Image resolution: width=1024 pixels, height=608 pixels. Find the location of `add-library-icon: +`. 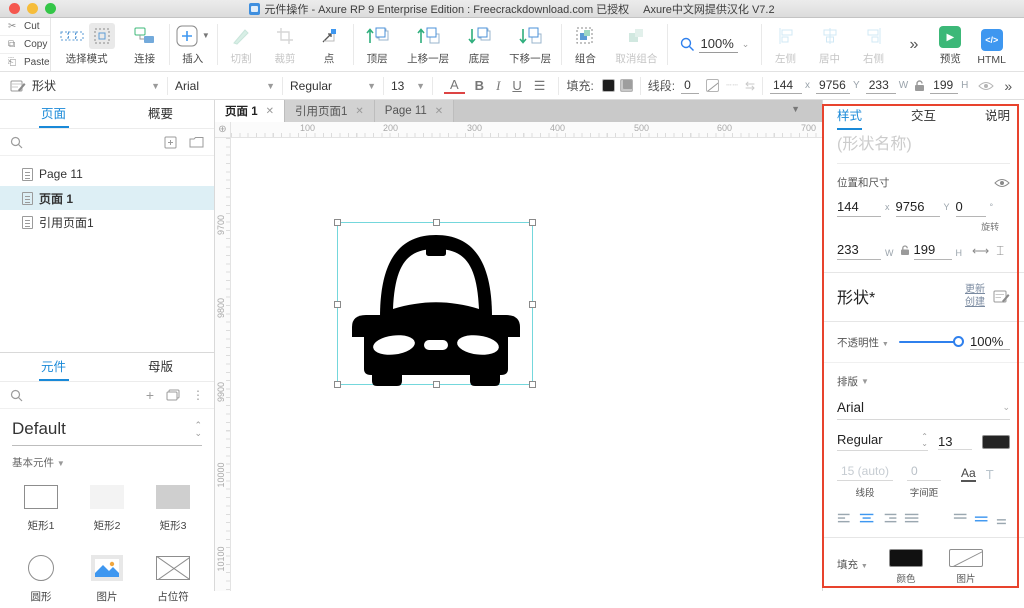

add-library-icon: + is located at coordinates (150, 395).